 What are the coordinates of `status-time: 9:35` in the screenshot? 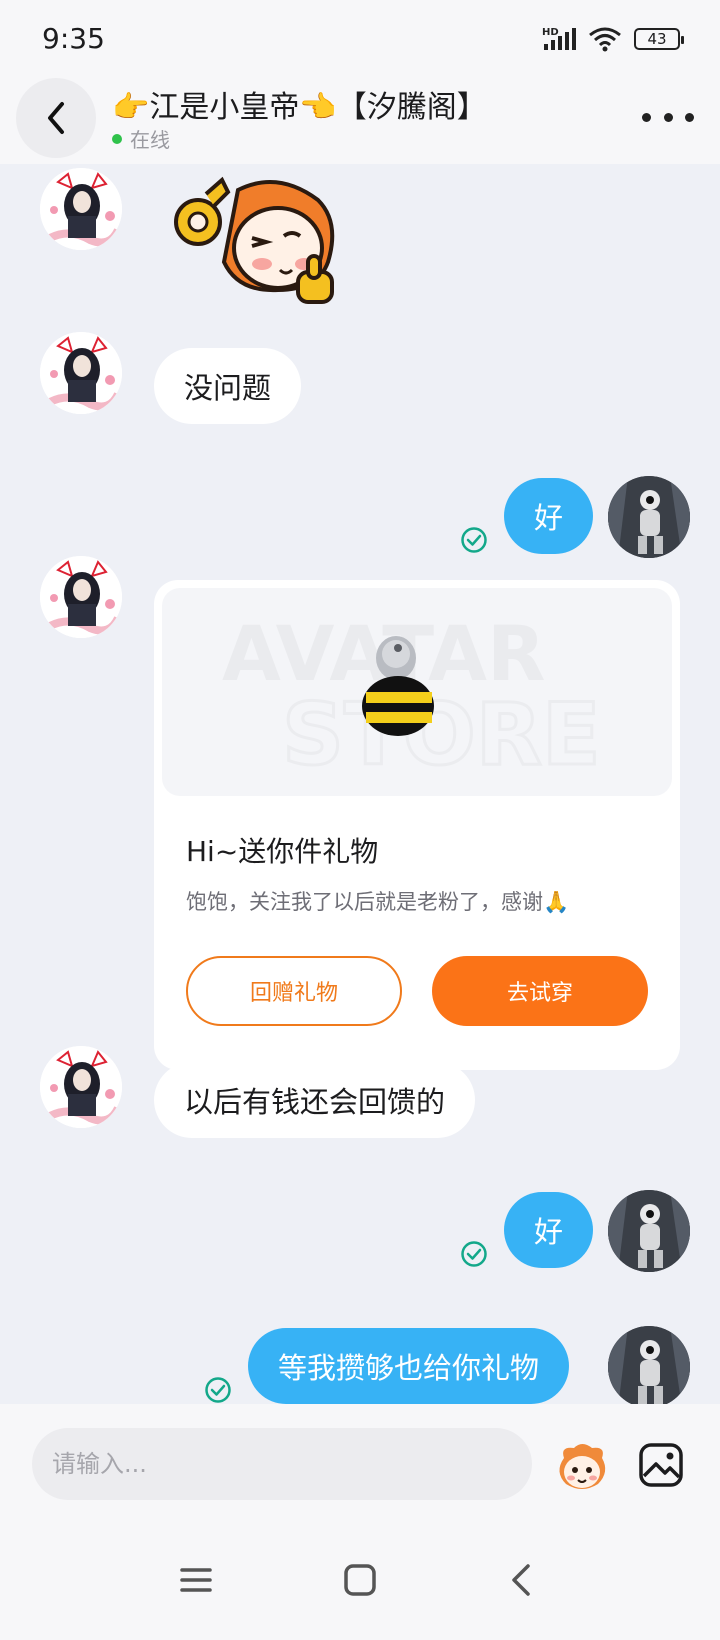 It's located at (73, 38).